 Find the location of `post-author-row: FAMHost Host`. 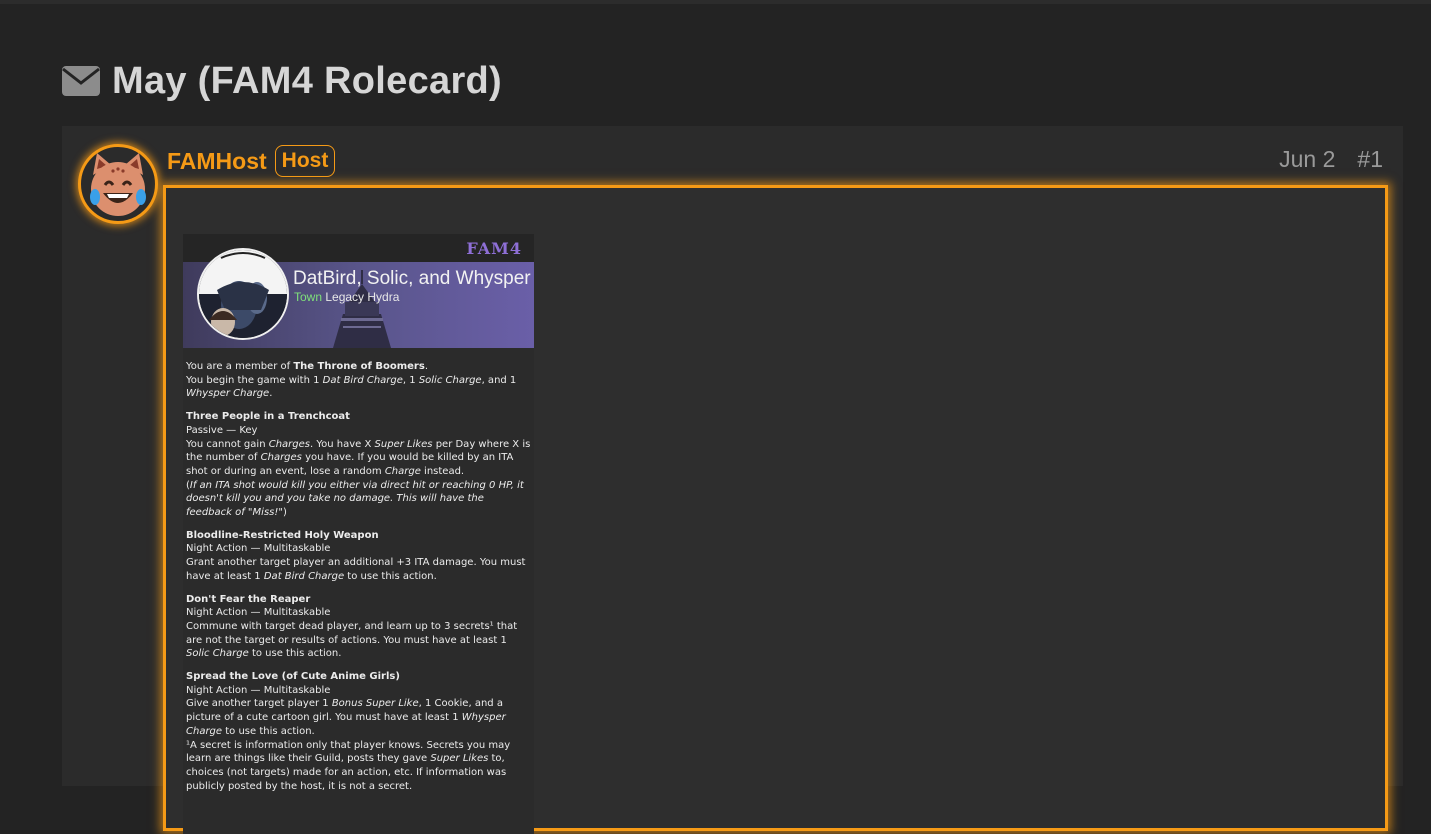

post-author-row: FAMHost Host is located at coordinates (251, 161).